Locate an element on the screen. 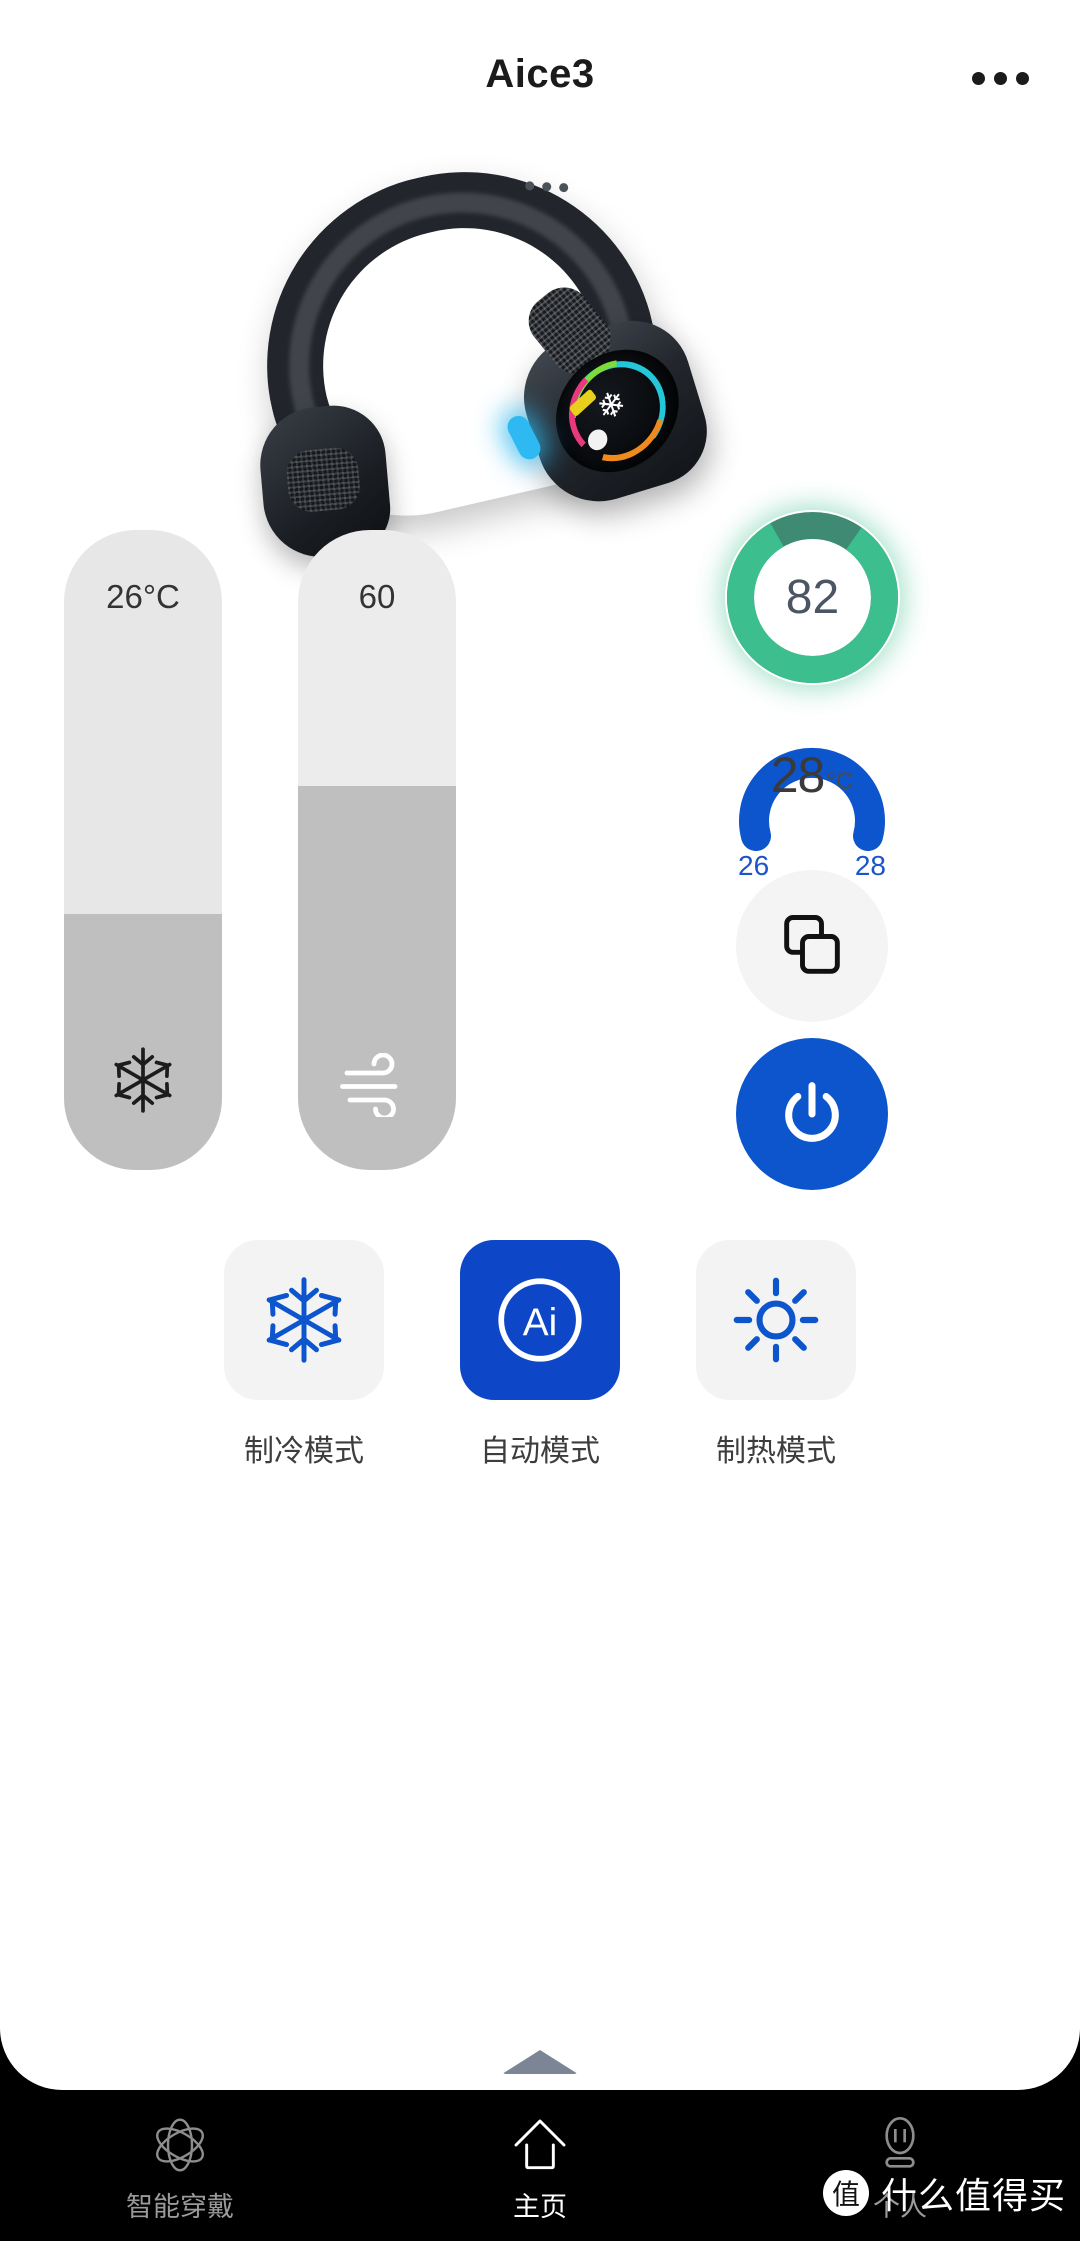  power-button is located at coordinates (812, 1114).